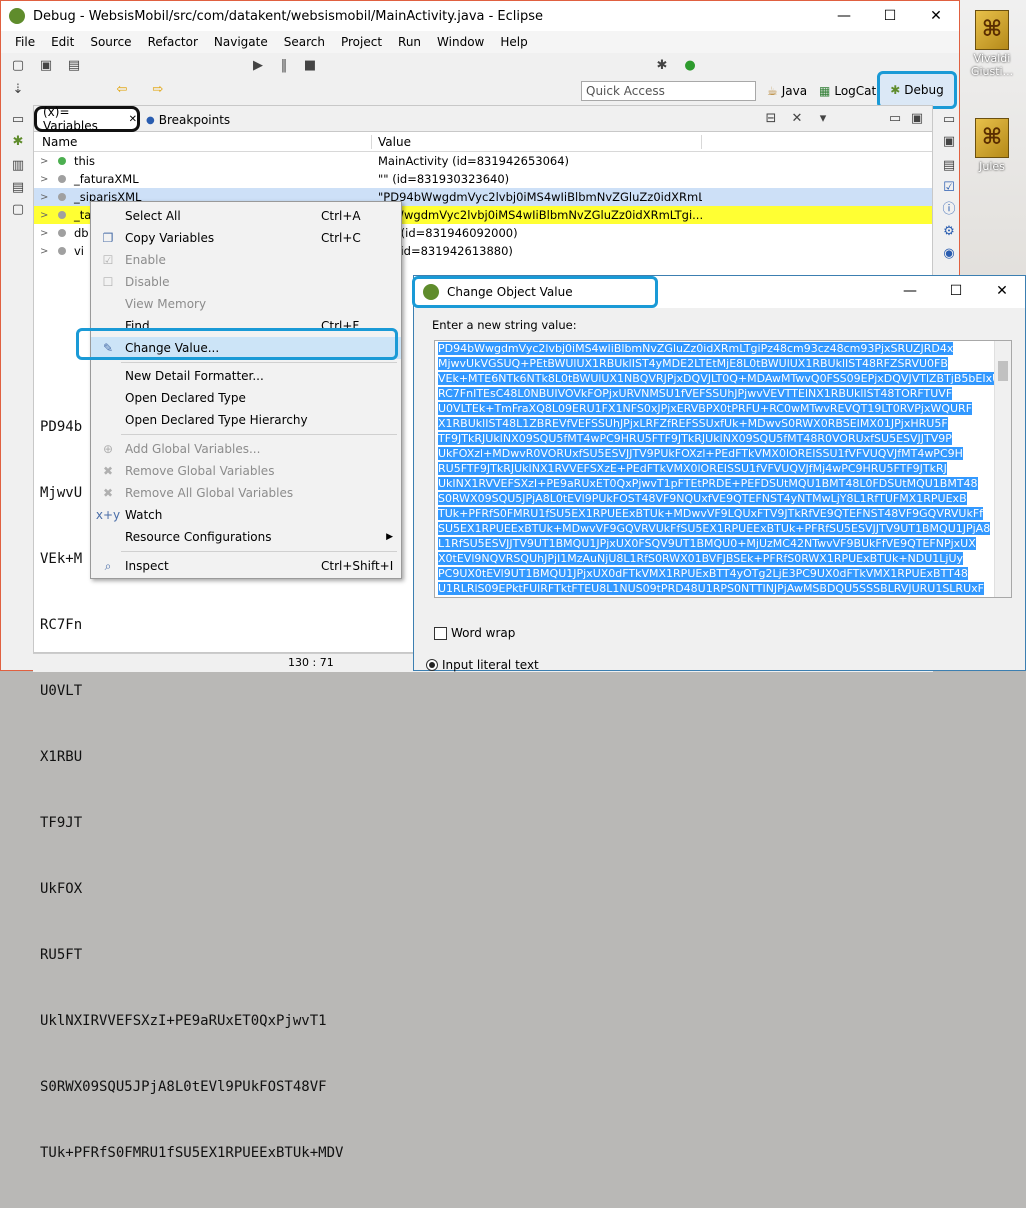 The height and width of the screenshot is (1208, 1026). Describe the element at coordinates (361, 42) in the screenshot. I see `menu-project: Project` at that location.